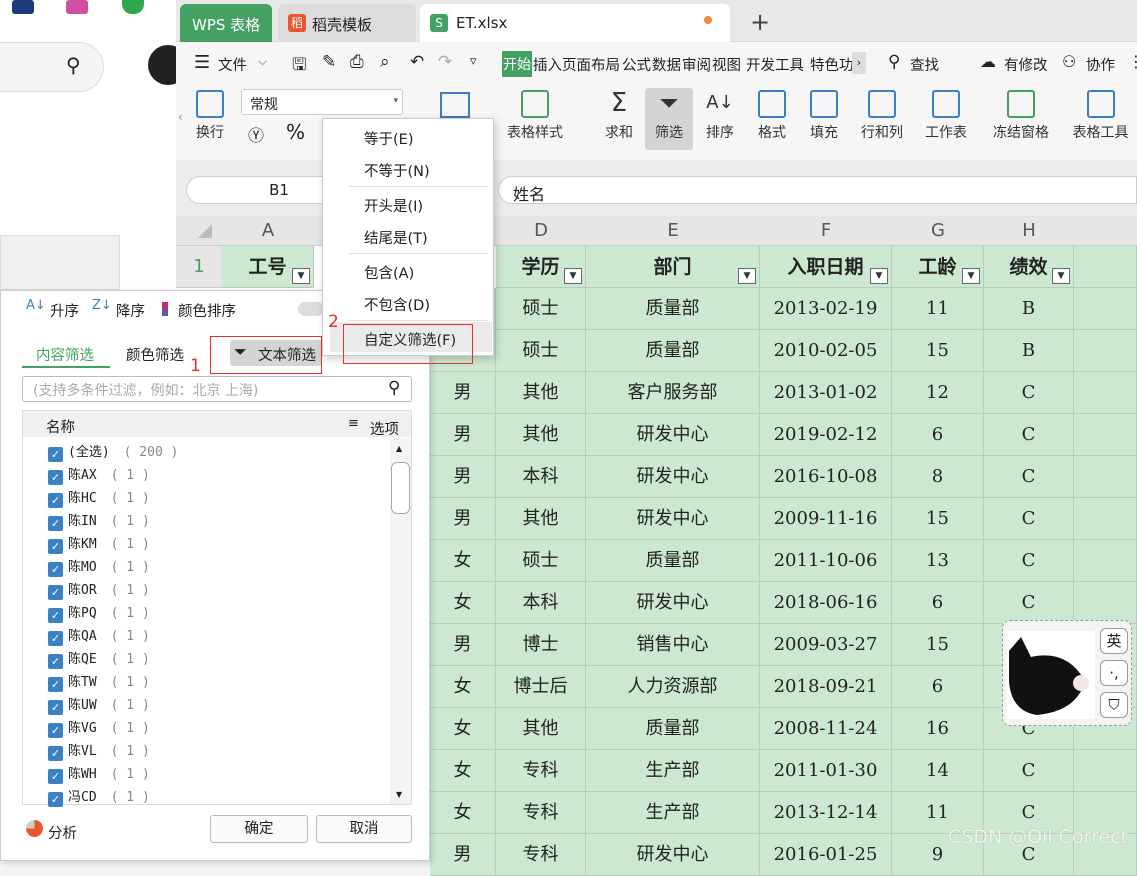  I want to click on collab-button: 协作, so click(1100, 64).